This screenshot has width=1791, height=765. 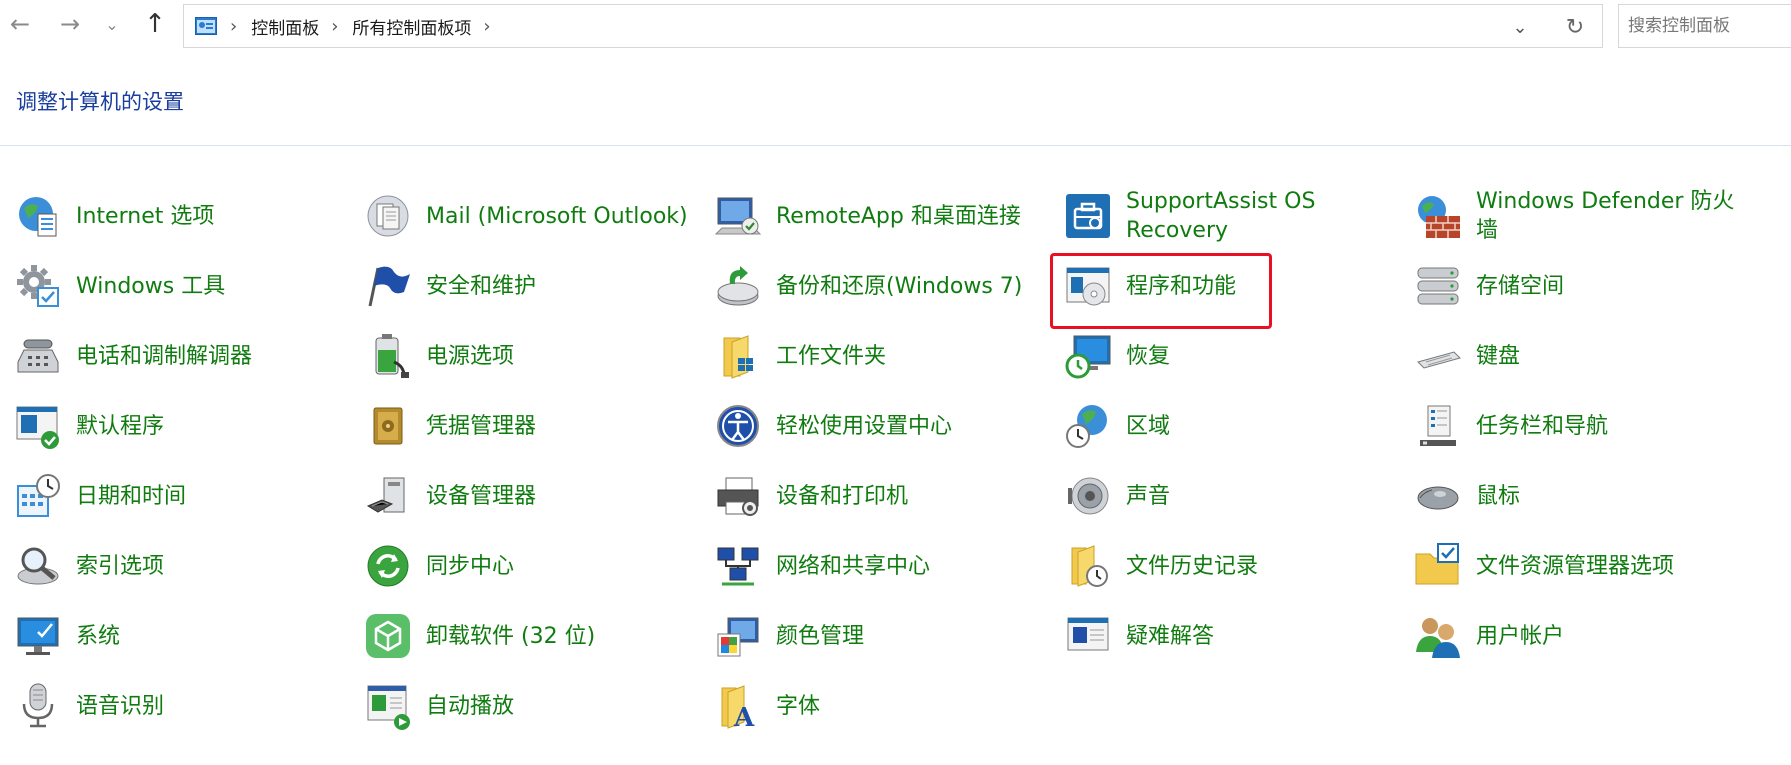 I want to click on item-system: 系统, so click(x=60, y=636).